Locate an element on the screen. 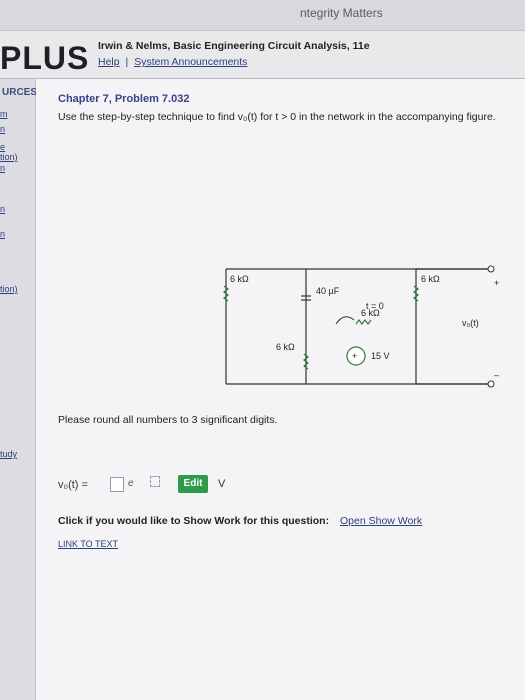 This screenshot has width=525, height=700. header-links: Help | System Announcements is located at coordinates (172, 62).